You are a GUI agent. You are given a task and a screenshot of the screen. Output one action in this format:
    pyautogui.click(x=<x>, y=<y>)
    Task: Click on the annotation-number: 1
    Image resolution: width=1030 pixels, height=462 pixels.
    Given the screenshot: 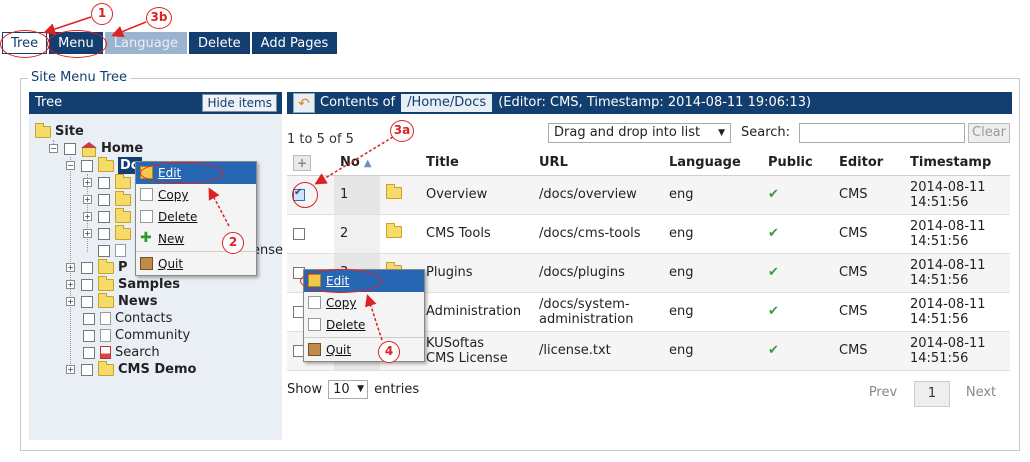 What is the action you would take?
    pyautogui.click(x=102, y=14)
    